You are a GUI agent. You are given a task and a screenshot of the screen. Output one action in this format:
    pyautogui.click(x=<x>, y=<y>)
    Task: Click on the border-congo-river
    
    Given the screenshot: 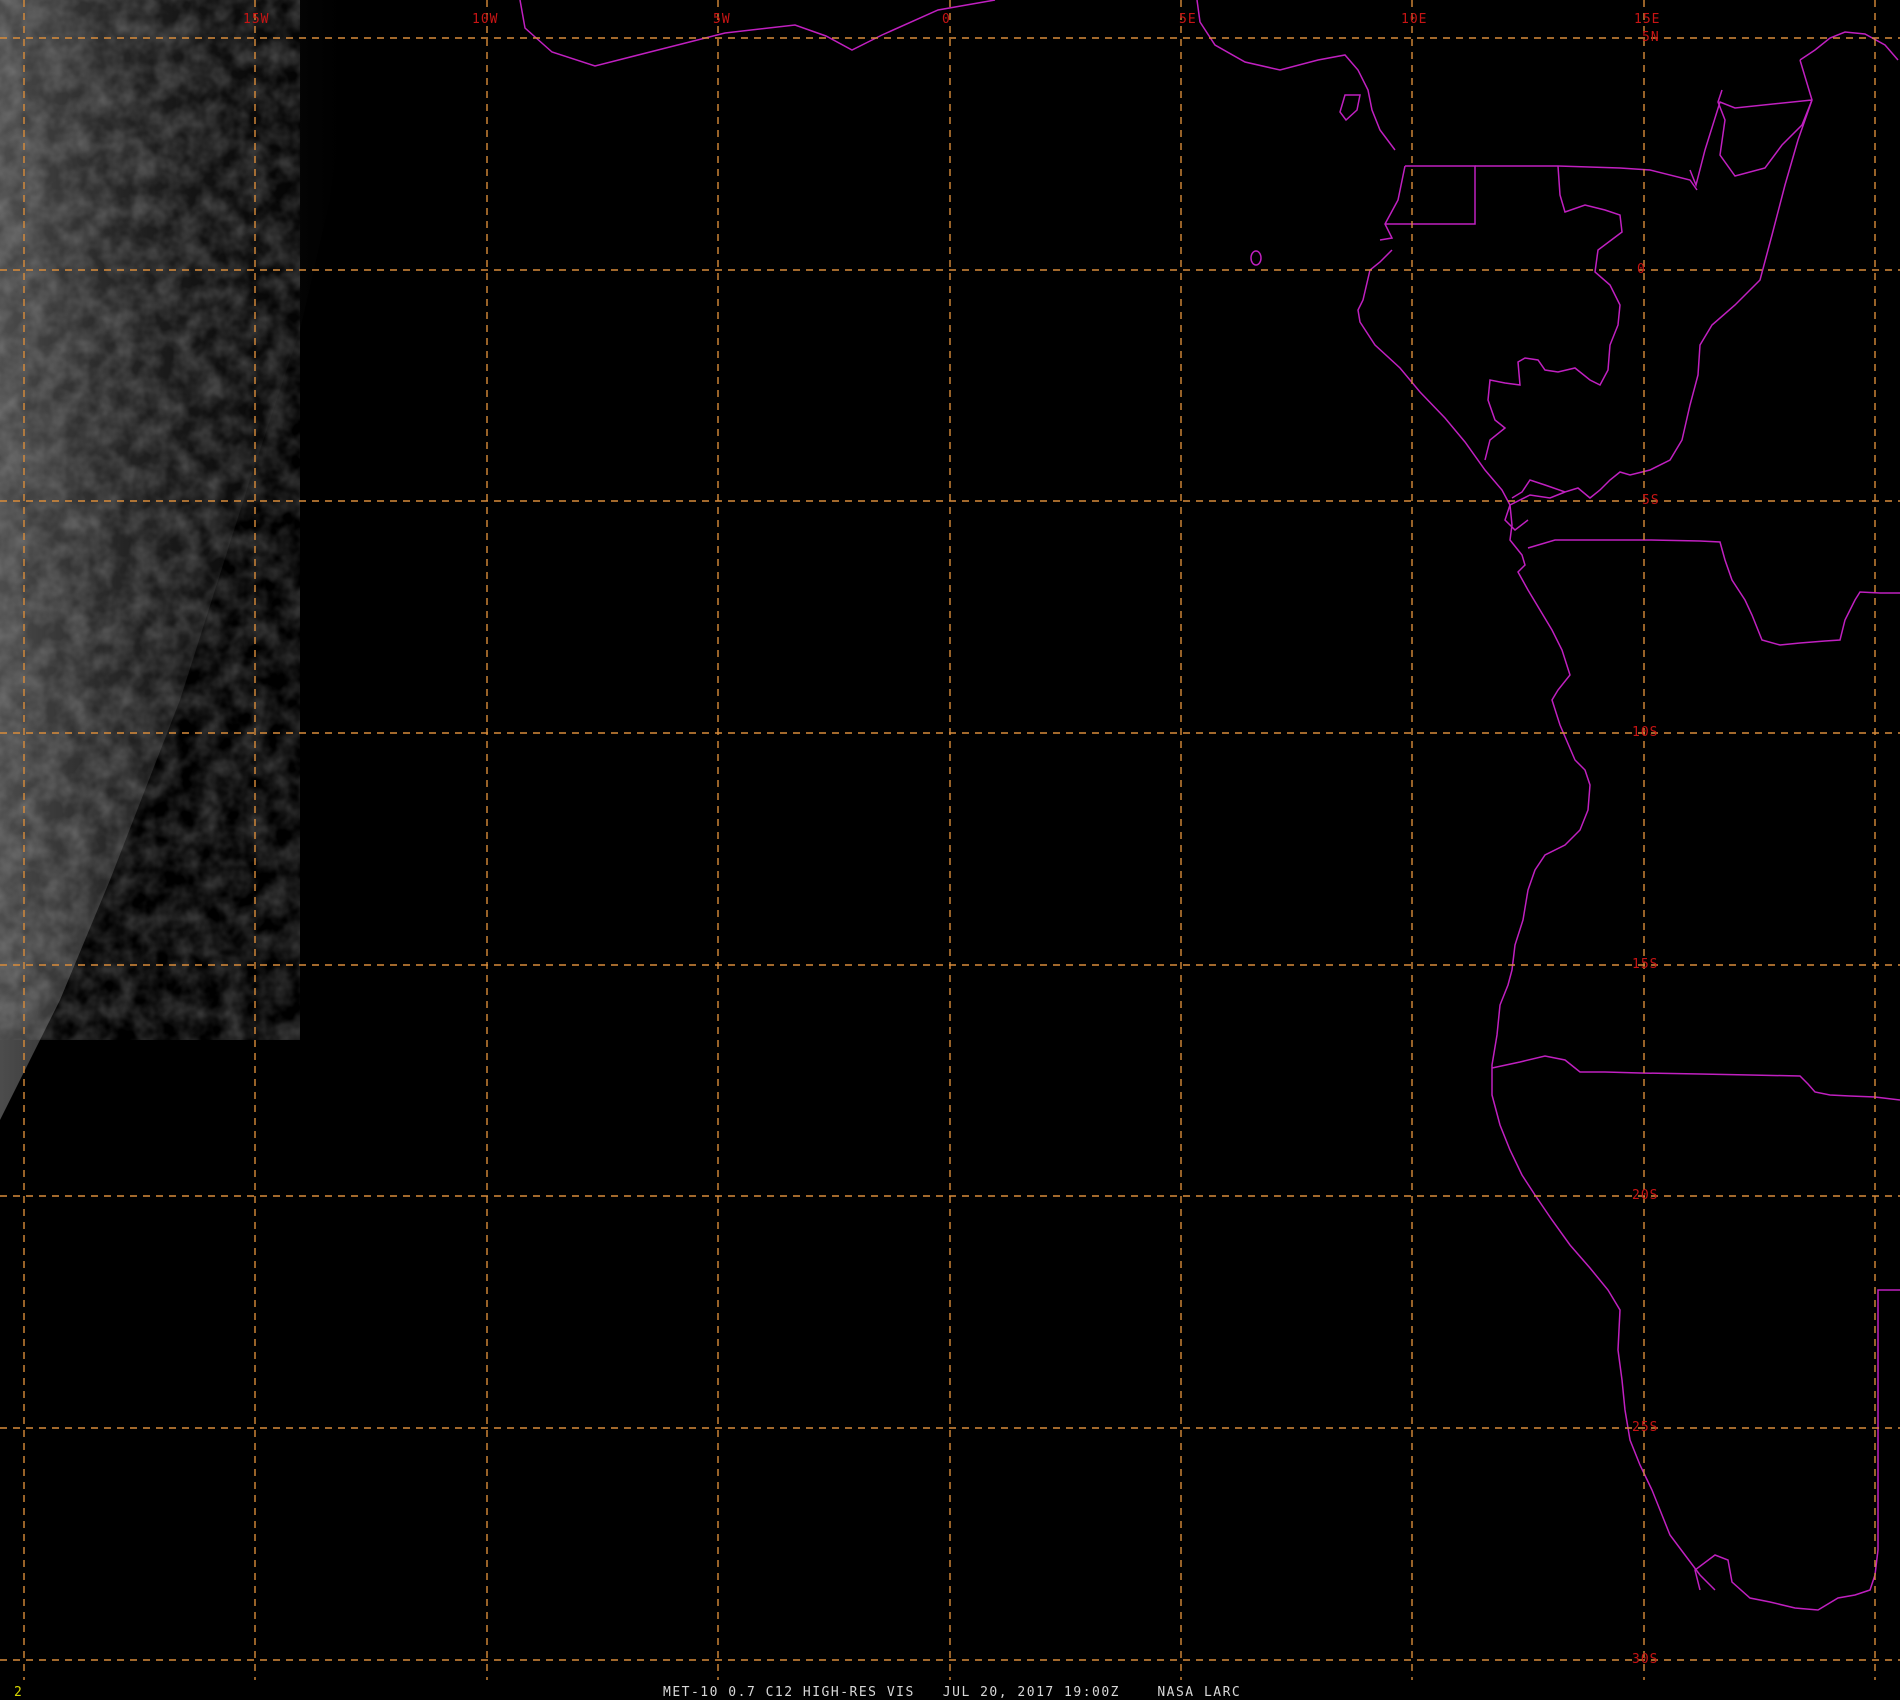 What is the action you would take?
    pyautogui.click(x=1662, y=299)
    